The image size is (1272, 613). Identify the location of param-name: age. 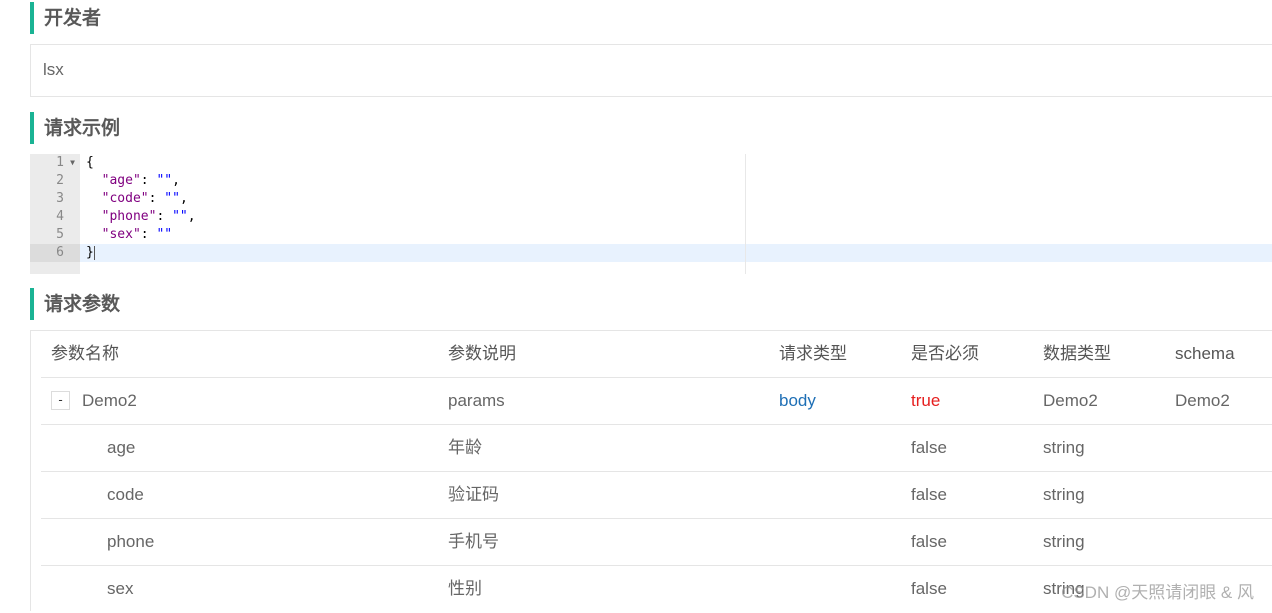
(121, 447).